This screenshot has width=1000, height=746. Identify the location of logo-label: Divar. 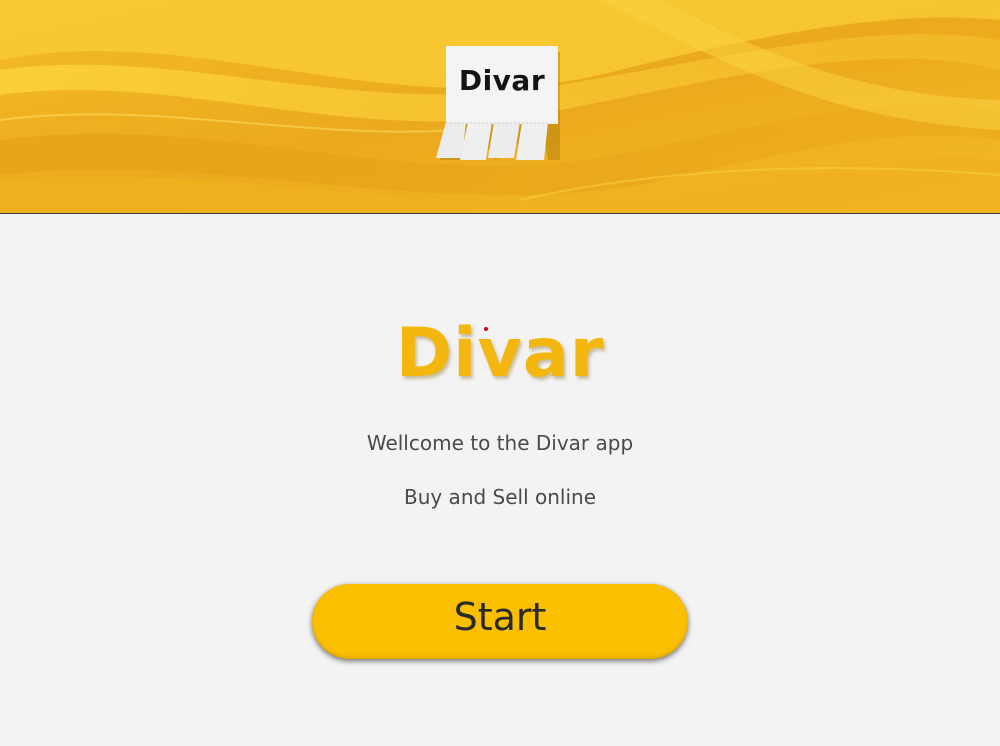
(502, 80).